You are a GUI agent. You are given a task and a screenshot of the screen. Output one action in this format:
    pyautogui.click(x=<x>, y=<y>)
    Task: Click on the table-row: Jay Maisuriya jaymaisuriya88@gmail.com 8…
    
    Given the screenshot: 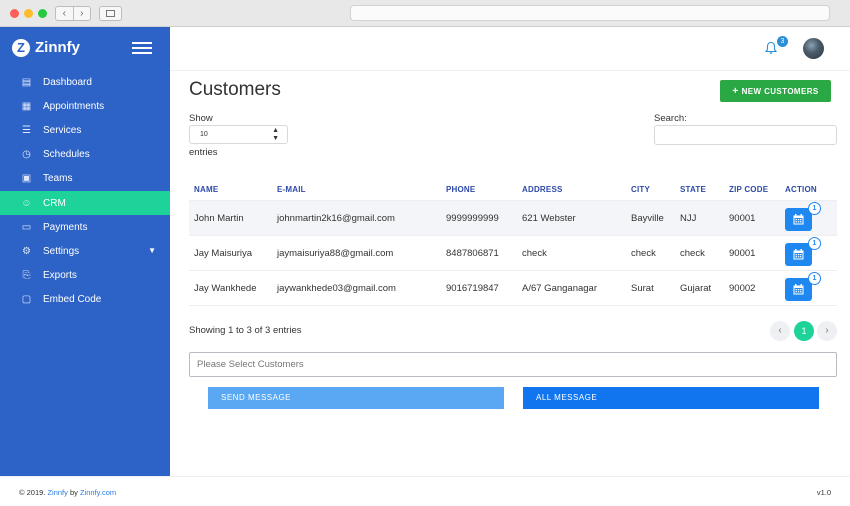 What is the action you would take?
    pyautogui.click(x=513, y=252)
    